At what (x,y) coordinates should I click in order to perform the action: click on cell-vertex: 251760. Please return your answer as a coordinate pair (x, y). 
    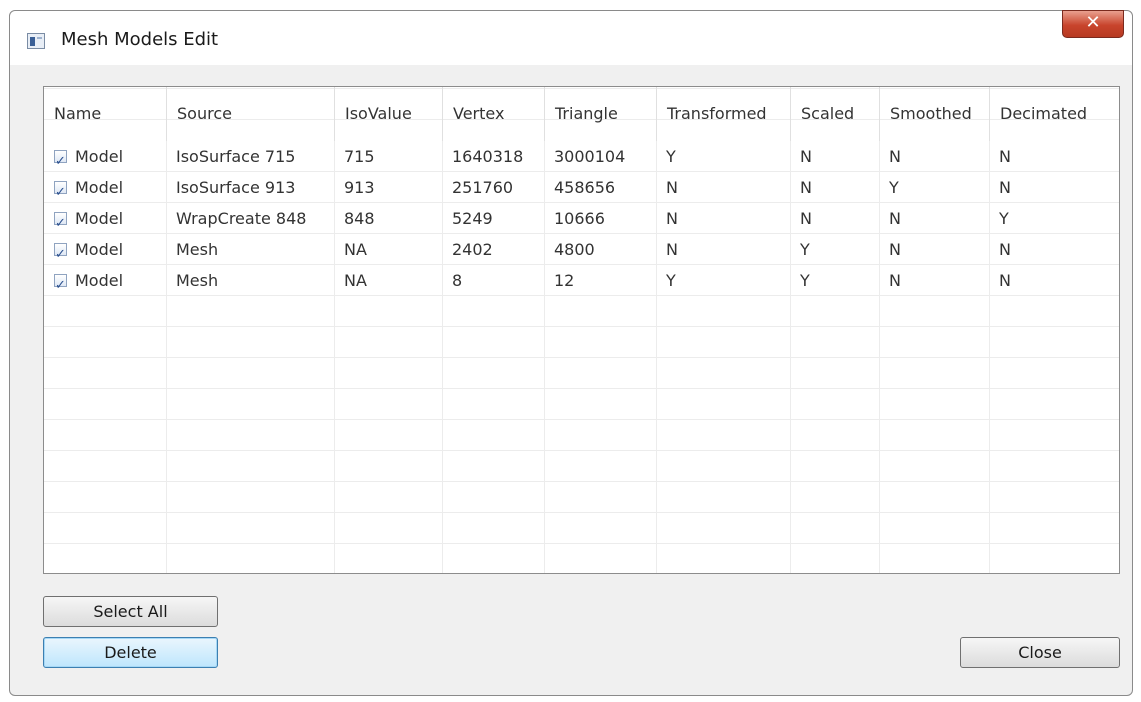
    Looking at the image, I should click on (483, 187).